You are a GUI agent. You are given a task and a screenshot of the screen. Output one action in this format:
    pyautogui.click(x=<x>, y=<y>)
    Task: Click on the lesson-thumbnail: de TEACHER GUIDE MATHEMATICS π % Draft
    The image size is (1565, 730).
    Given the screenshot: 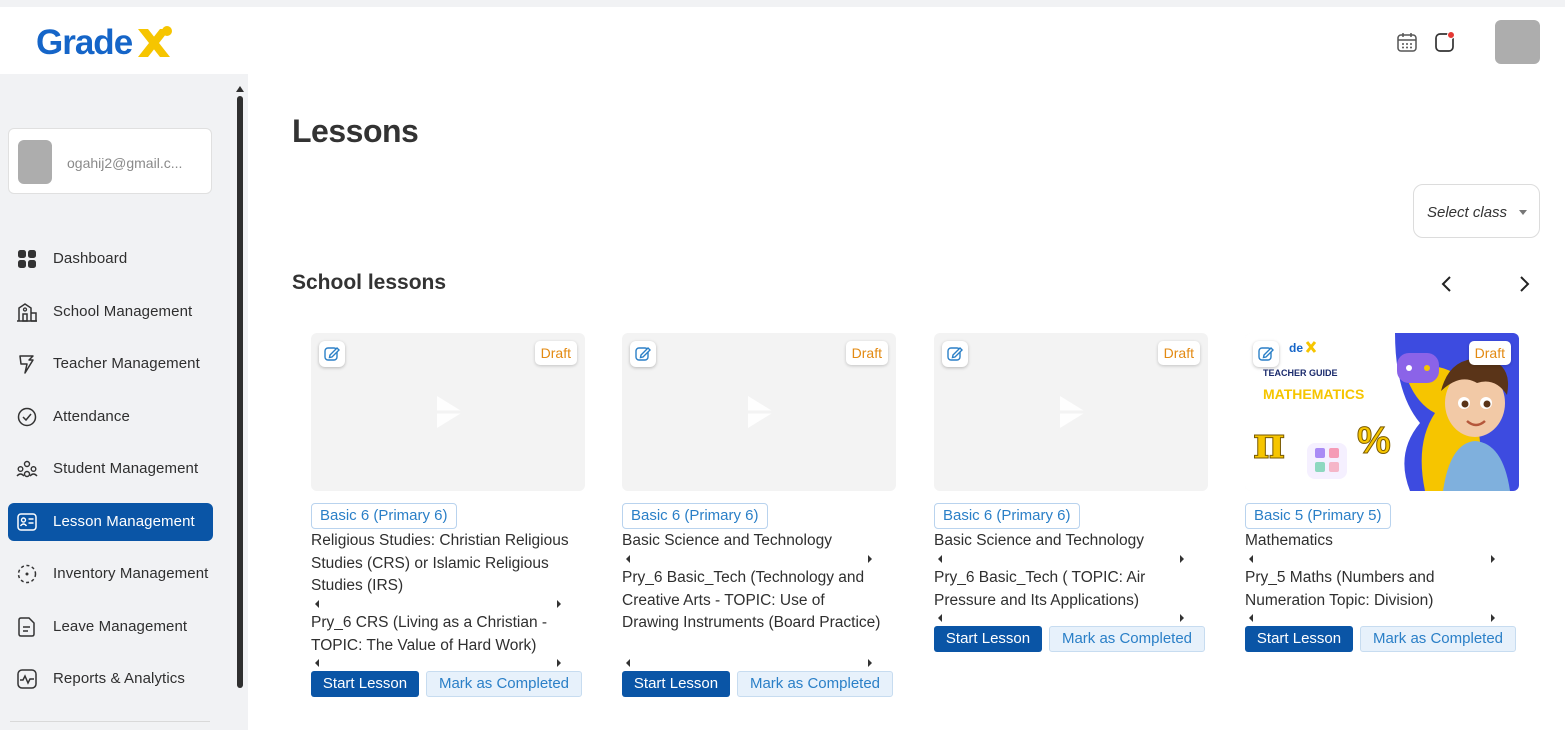 What is the action you would take?
    pyautogui.click(x=1382, y=412)
    